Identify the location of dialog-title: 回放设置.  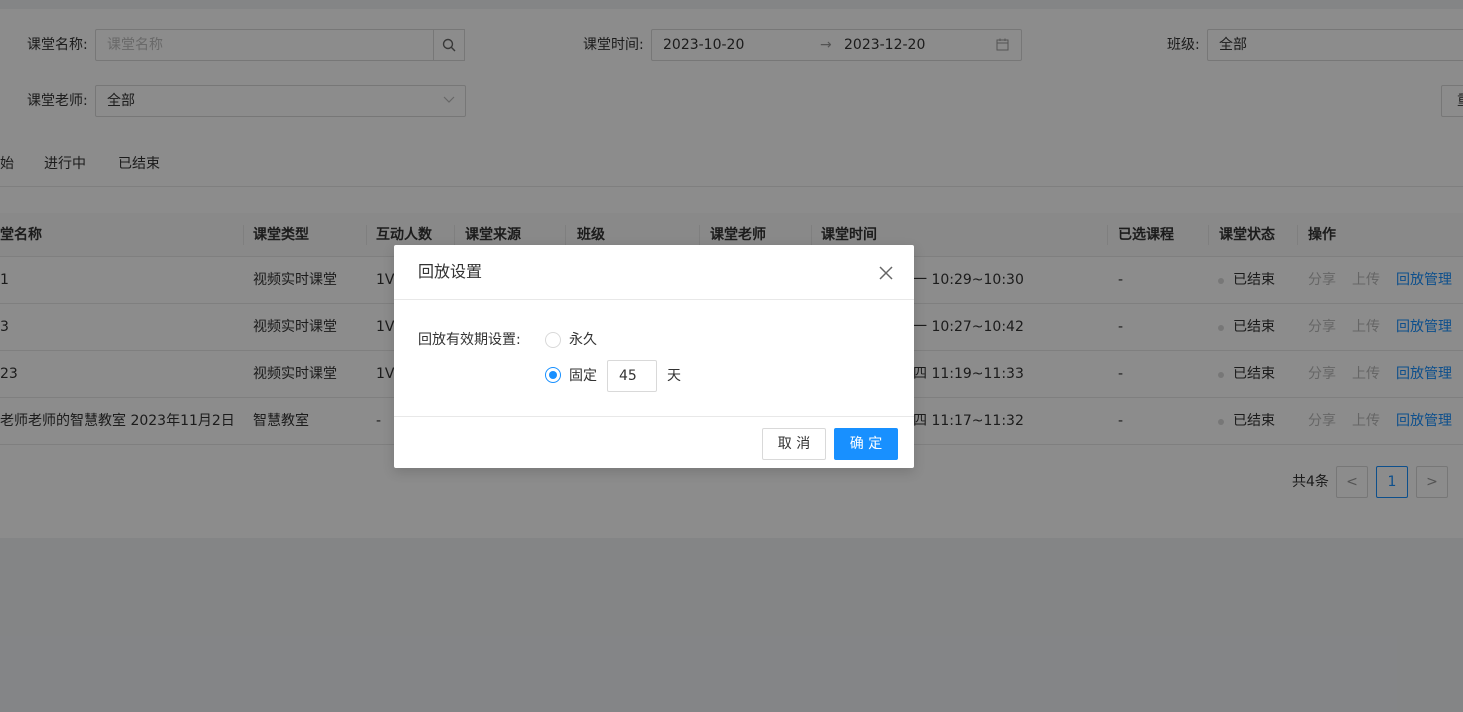
(450, 271).